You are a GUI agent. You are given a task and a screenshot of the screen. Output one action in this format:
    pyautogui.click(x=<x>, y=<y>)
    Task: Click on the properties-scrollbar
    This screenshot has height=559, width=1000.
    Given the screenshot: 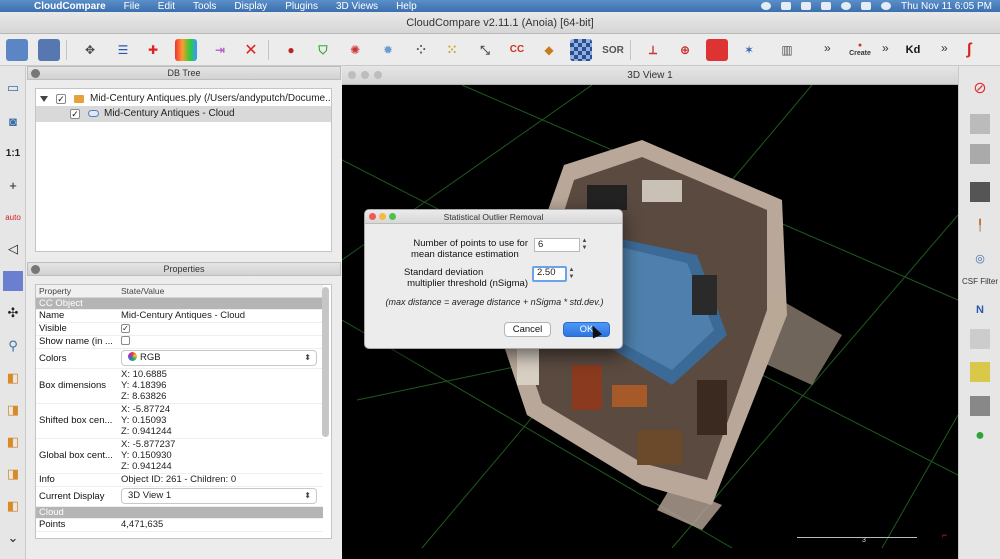 What is the action you would take?
    pyautogui.click(x=325, y=362)
    